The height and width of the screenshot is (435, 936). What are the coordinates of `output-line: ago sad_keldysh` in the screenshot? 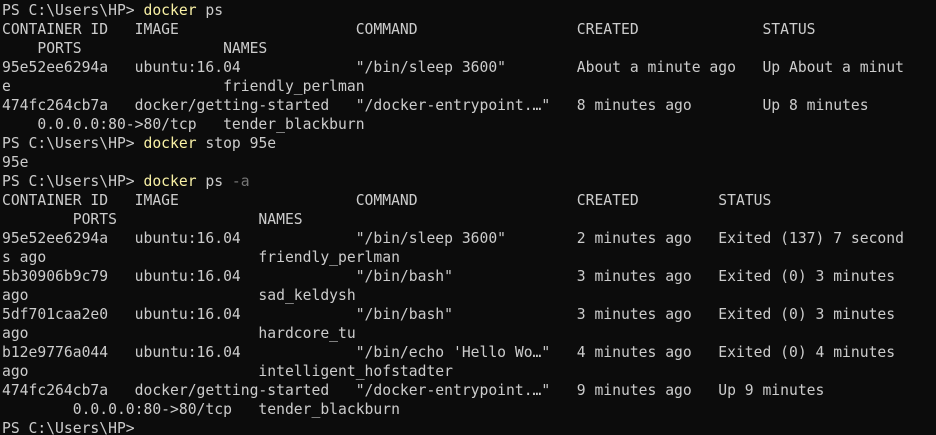 It's located at (179, 295).